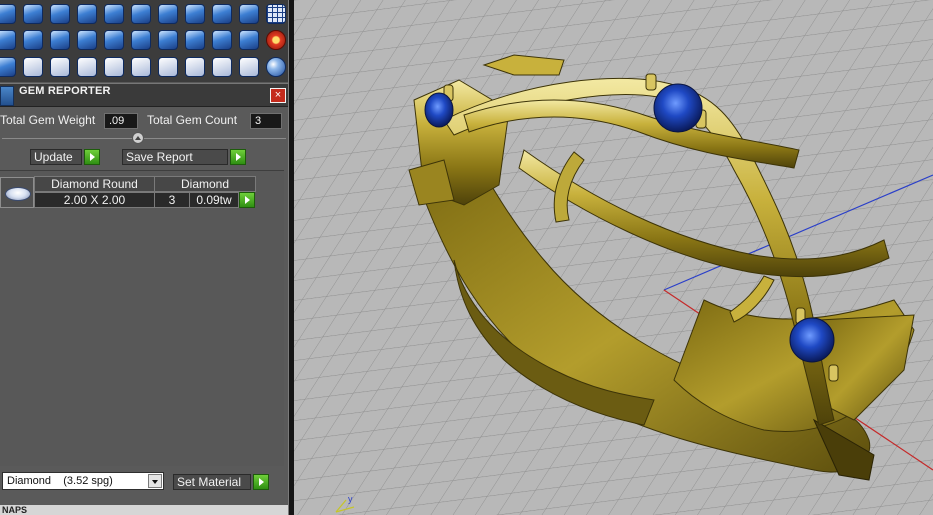 This screenshot has width=933, height=515. Describe the element at coordinates (113, 14) in the screenshot. I see `gem-cut-icon` at that location.